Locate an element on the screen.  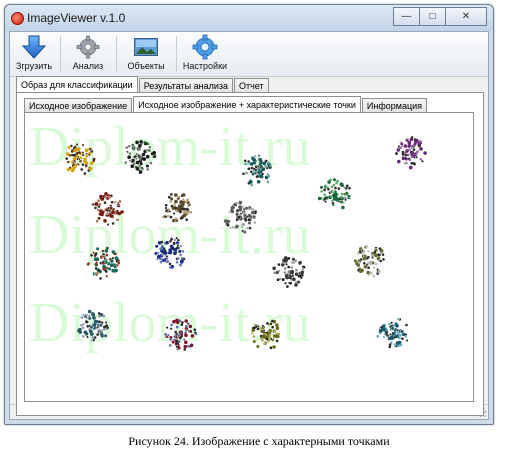
settings-button: Настройки is located at coordinates (205, 54).